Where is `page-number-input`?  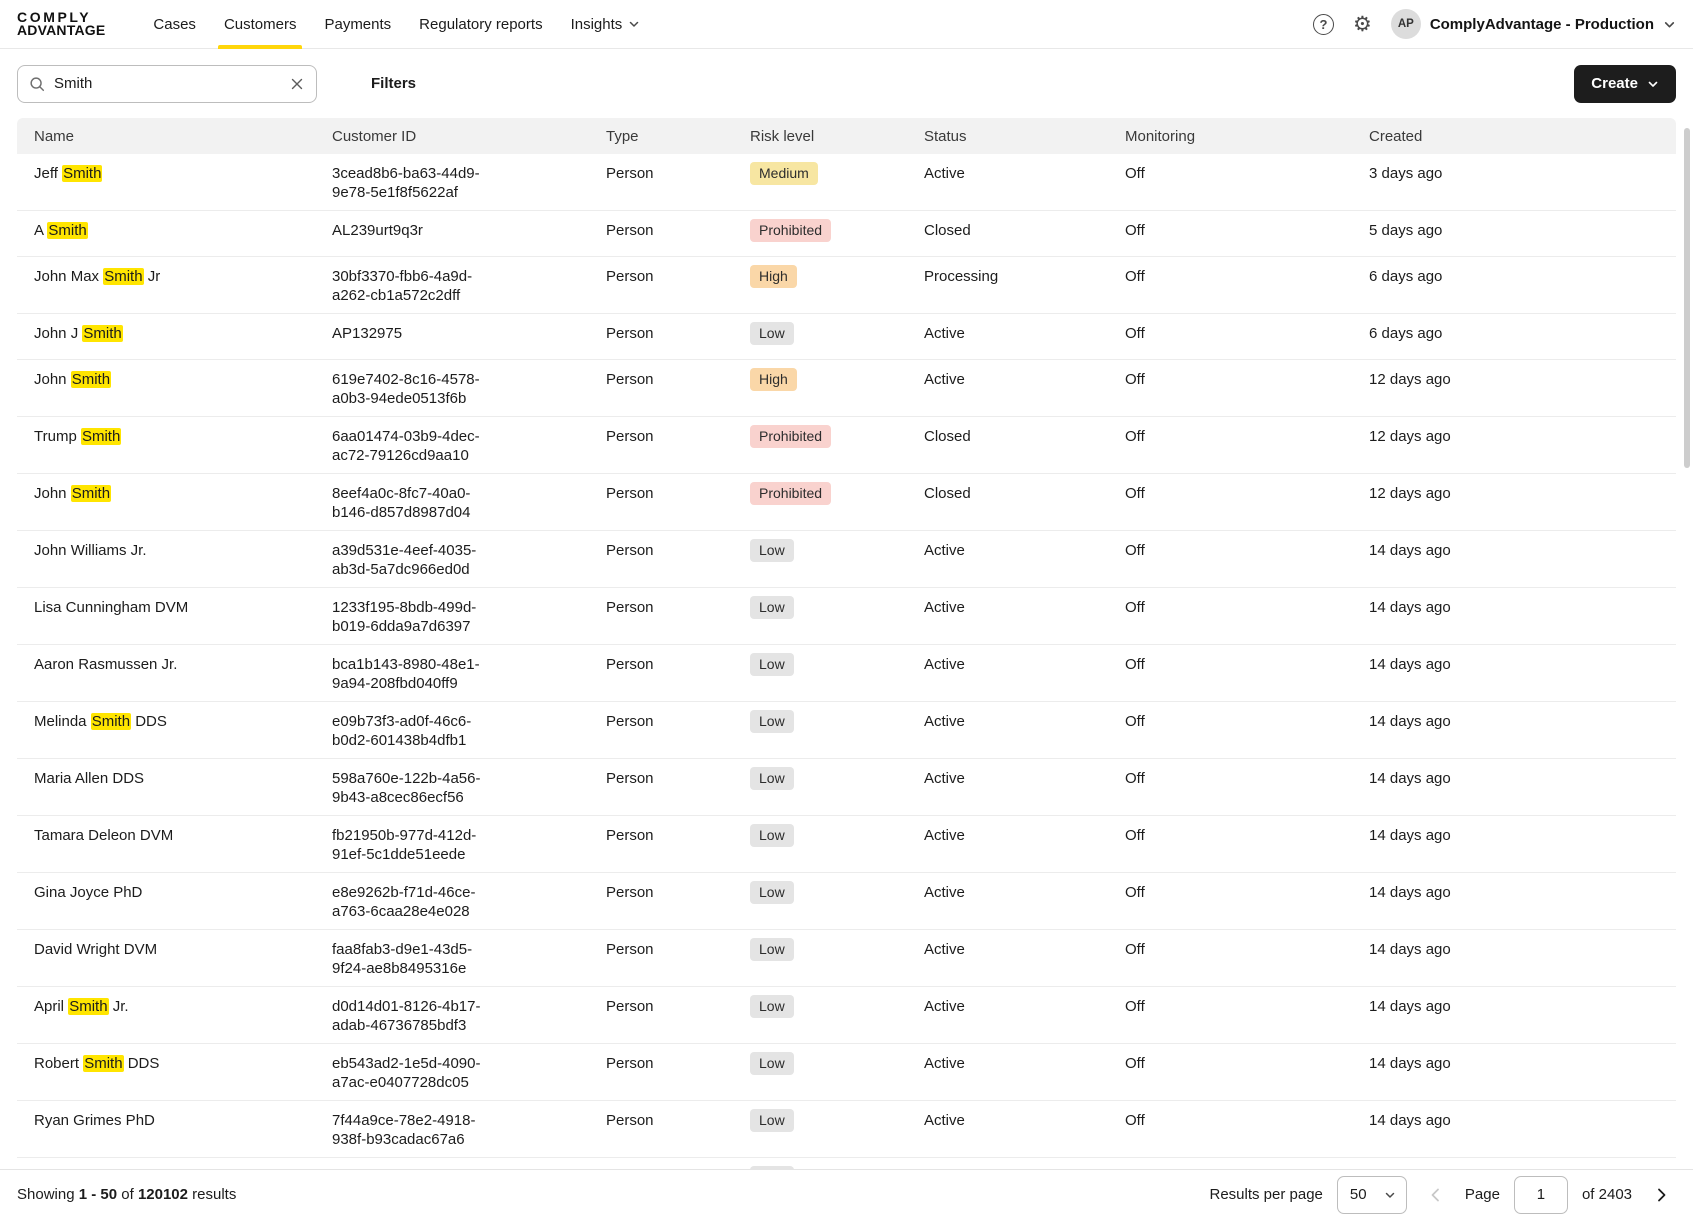
page-number-input is located at coordinates (1540, 1194).